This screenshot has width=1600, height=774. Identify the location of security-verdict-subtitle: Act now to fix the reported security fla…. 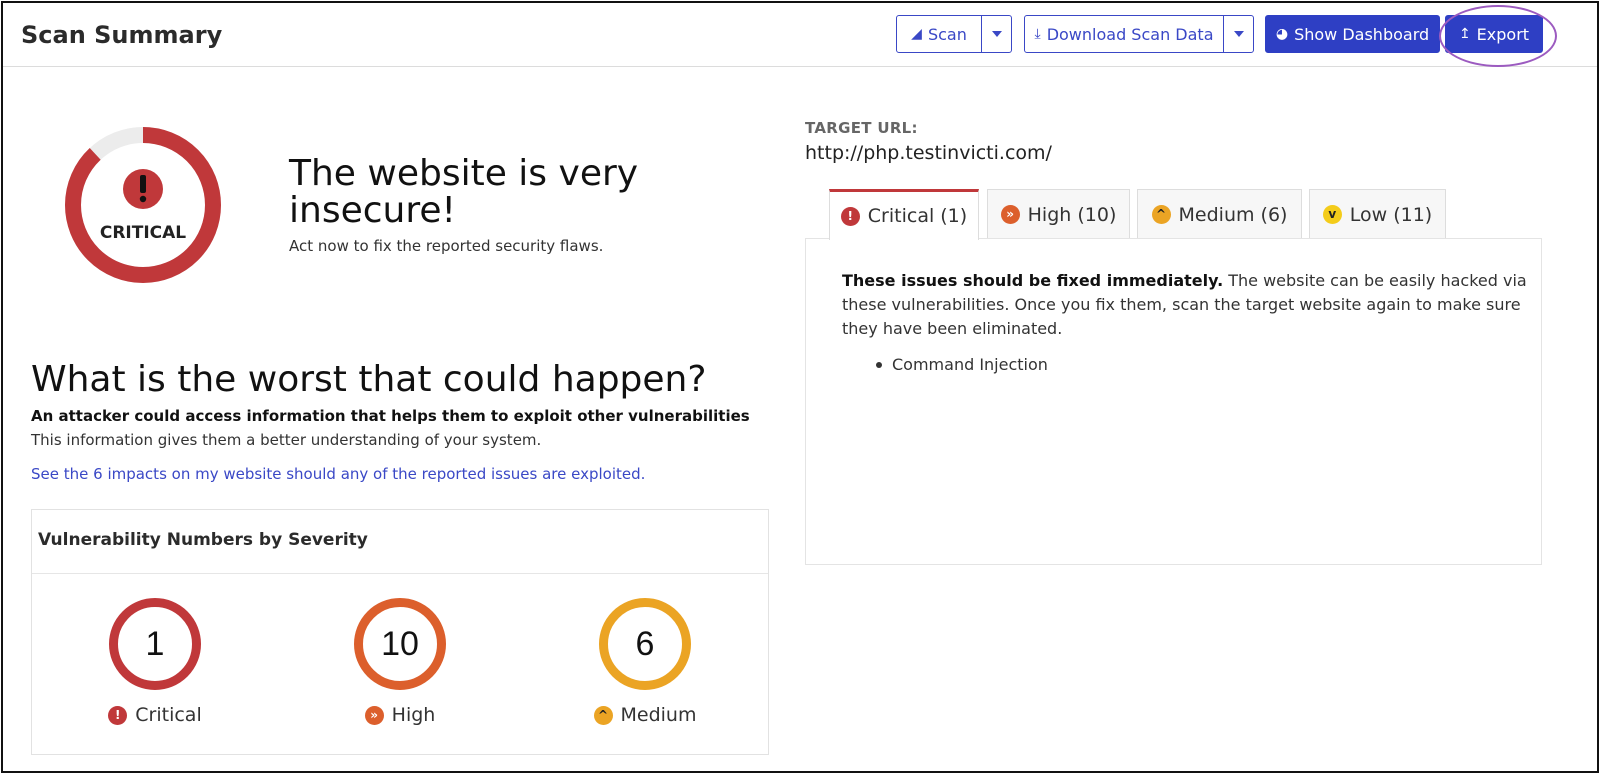
(446, 246).